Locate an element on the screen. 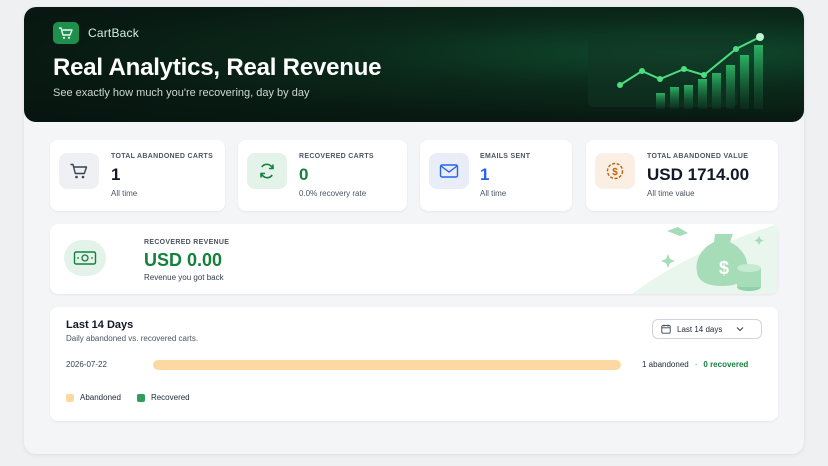 The width and height of the screenshot is (828, 466). cart-icon is located at coordinates (79, 171).